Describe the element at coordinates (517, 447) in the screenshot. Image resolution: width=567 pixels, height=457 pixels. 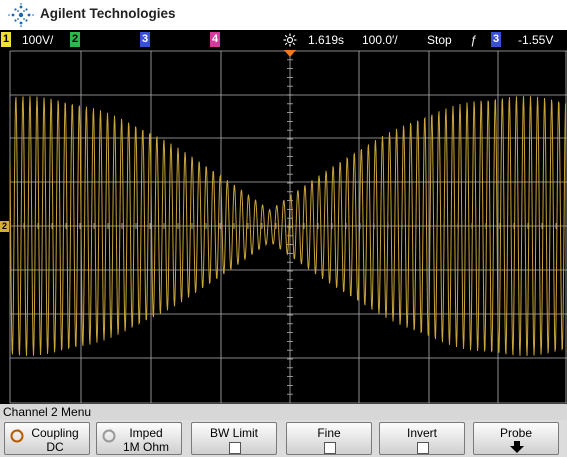
I see `down-arrow-icon` at that location.